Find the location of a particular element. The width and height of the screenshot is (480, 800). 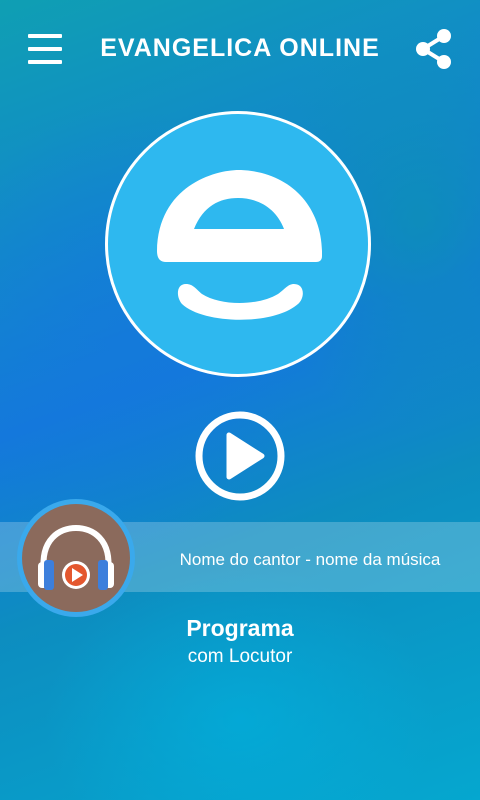

menu-button is located at coordinates (46, 49).